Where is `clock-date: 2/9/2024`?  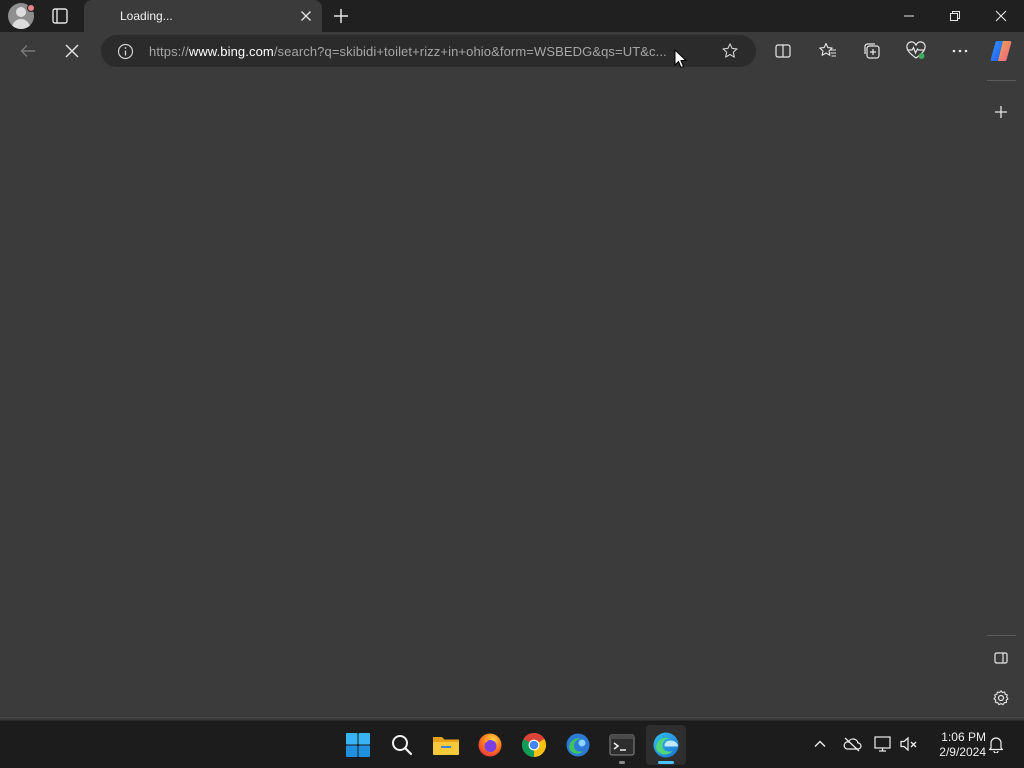 clock-date: 2/9/2024 is located at coordinates (962, 752).